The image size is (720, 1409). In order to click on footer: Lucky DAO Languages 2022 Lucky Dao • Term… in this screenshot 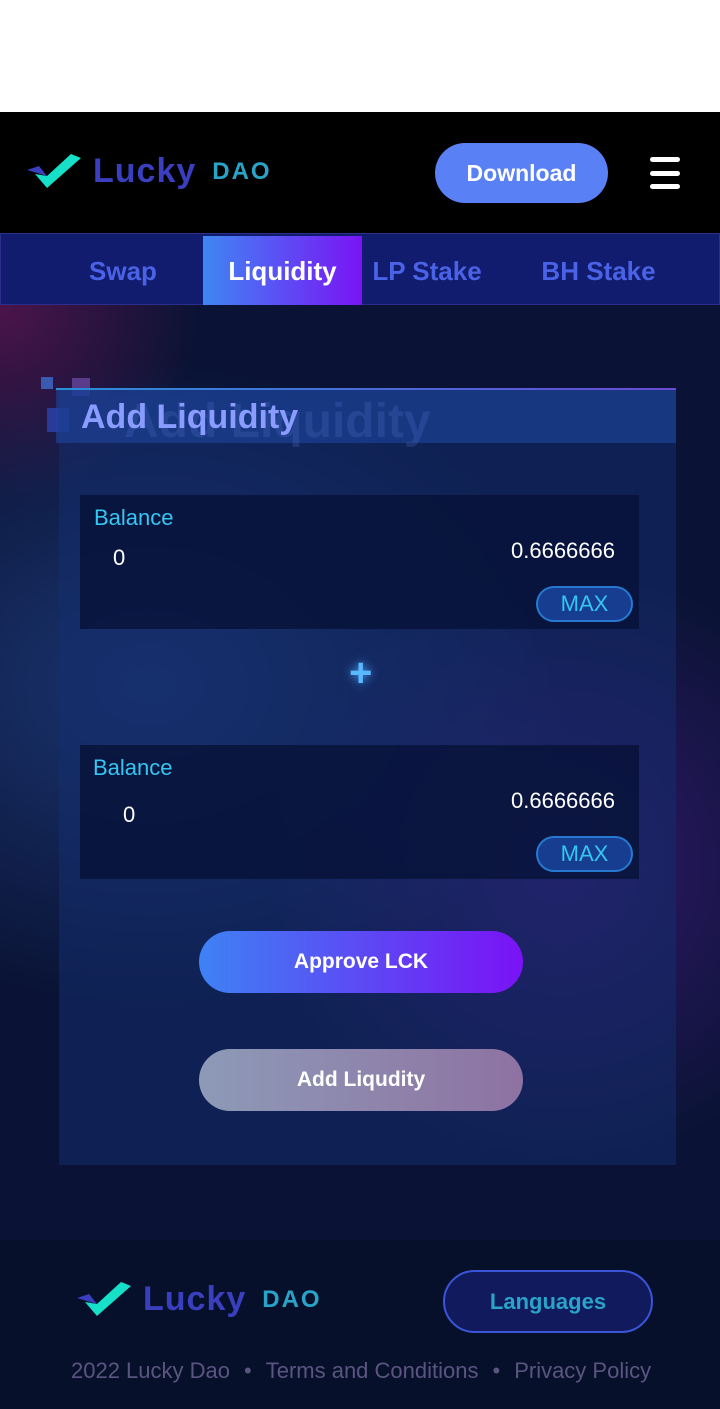, I will do `click(360, 1324)`.